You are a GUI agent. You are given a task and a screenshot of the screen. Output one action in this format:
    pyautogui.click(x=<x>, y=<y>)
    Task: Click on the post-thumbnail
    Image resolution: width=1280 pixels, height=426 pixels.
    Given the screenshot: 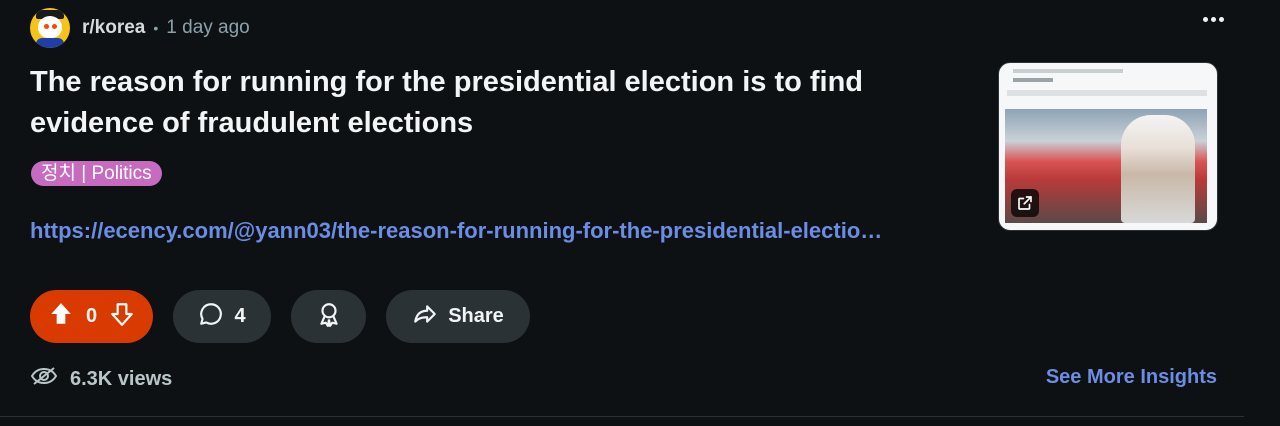 What is the action you would take?
    pyautogui.click(x=1108, y=146)
    